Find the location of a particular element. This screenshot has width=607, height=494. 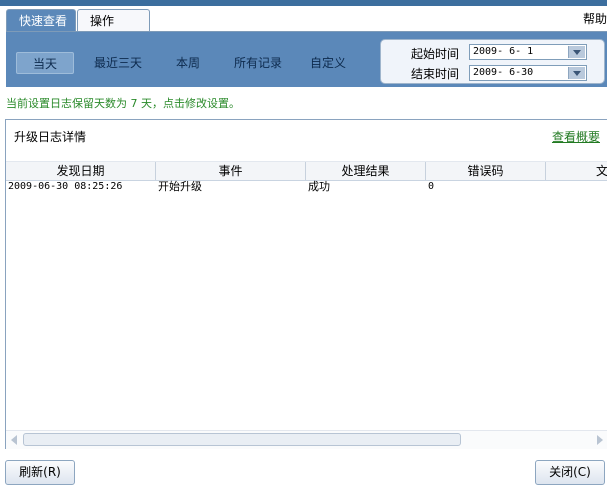

column-header-date: 发现日期 is located at coordinates (81, 171).